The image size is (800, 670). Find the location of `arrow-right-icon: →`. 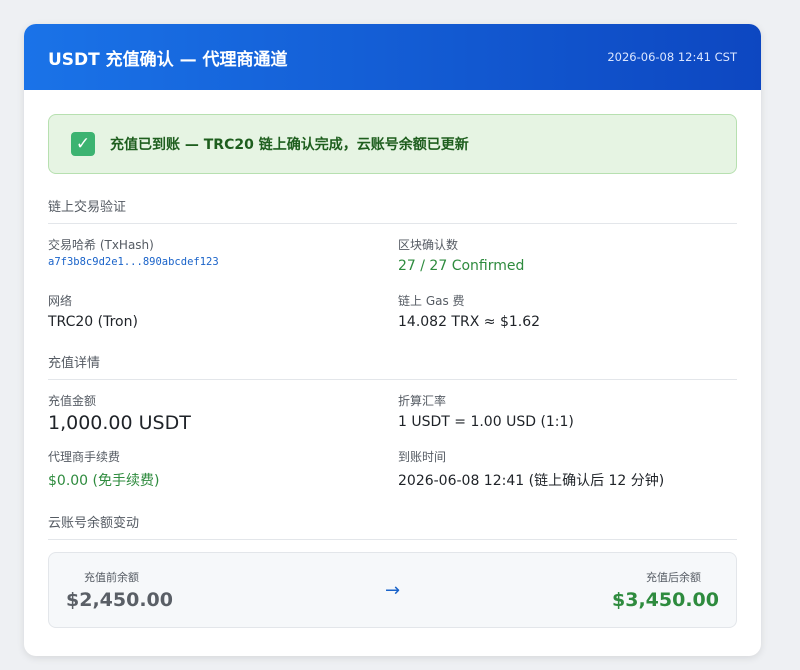

arrow-right-icon: → is located at coordinates (392, 590).